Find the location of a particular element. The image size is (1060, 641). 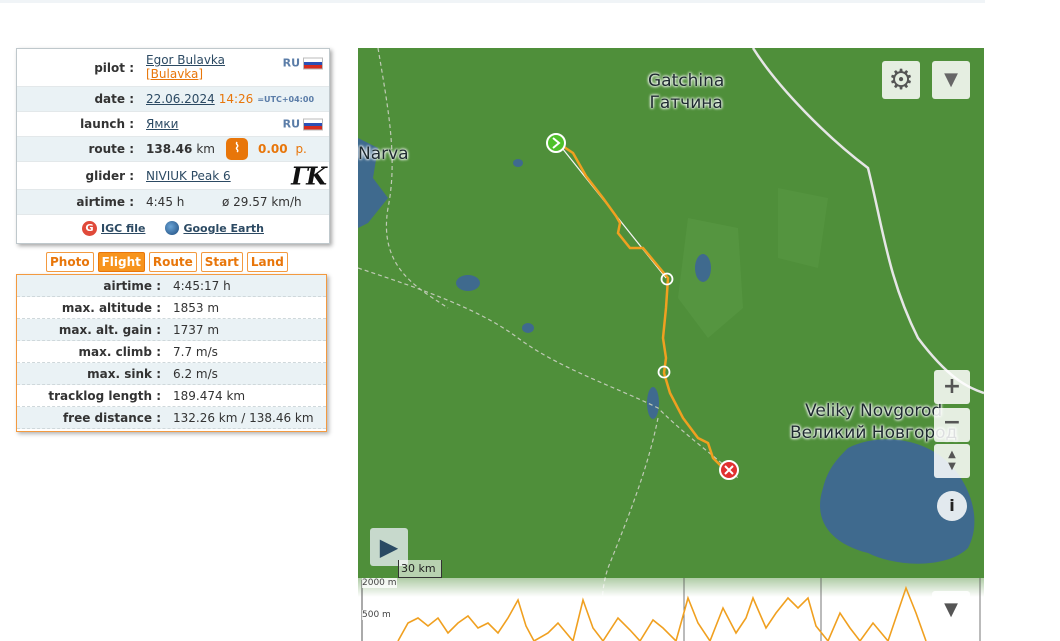

tab-photo: Photo is located at coordinates (70, 262).